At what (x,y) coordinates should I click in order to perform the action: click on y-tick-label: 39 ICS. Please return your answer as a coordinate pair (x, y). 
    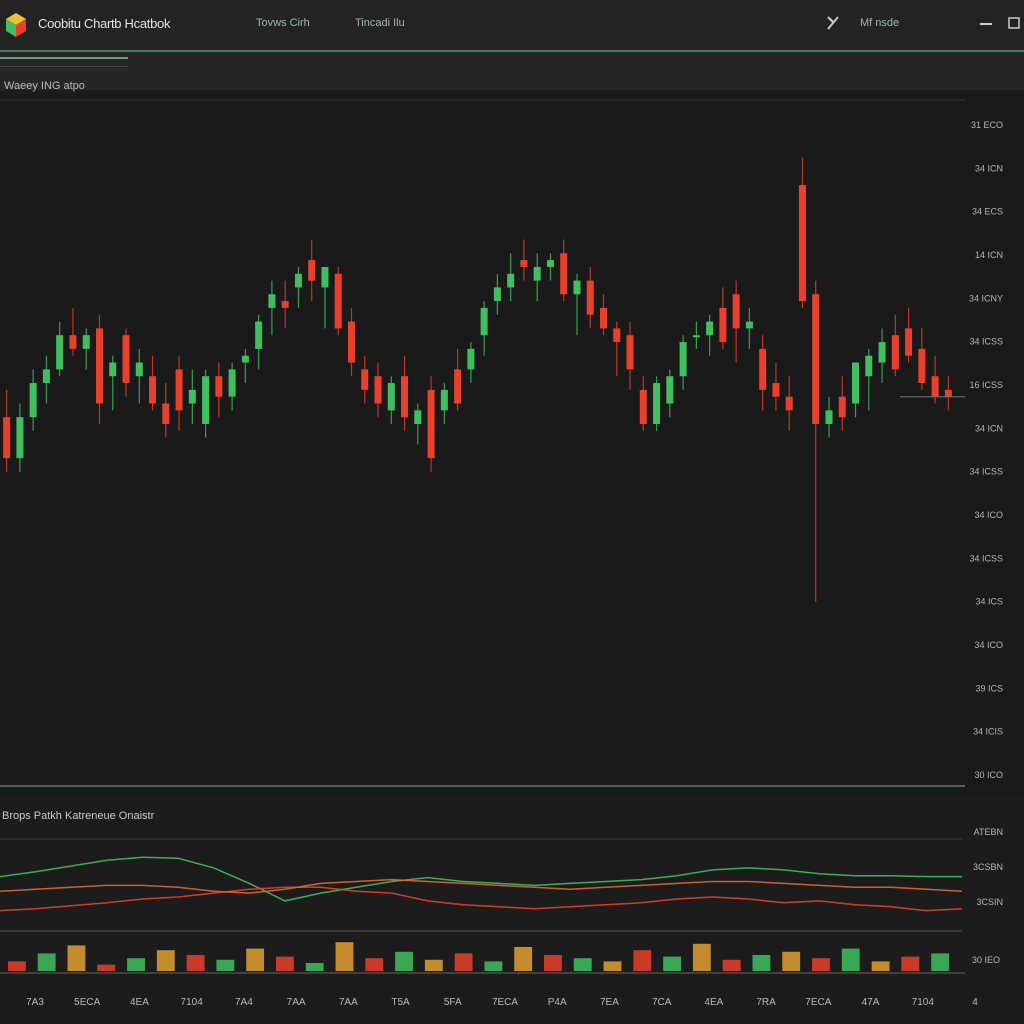
    Looking at the image, I should click on (989, 688).